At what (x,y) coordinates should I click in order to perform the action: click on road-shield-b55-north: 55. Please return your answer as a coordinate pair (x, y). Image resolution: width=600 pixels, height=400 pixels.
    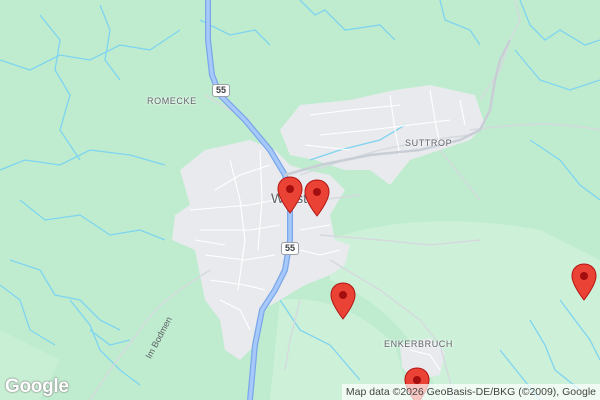
    Looking at the image, I should click on (221, 90).